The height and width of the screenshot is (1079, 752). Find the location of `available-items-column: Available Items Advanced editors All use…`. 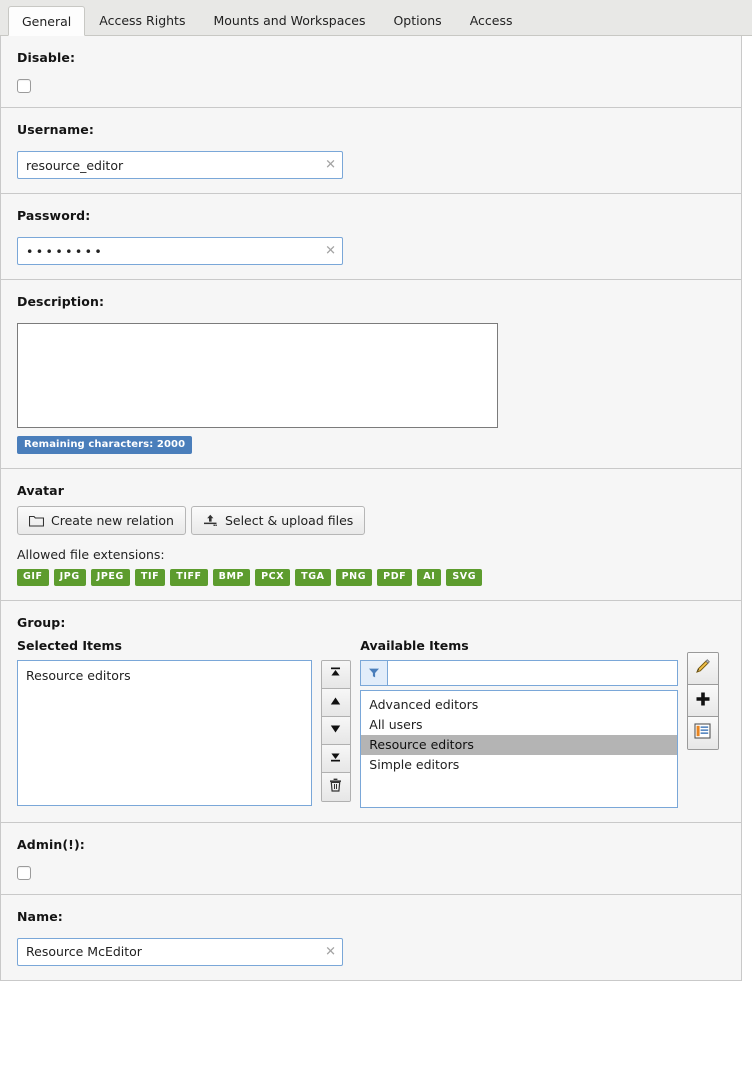

available-items-column: Available Items Advanced editors All use… is located at coordinates (519, 723).